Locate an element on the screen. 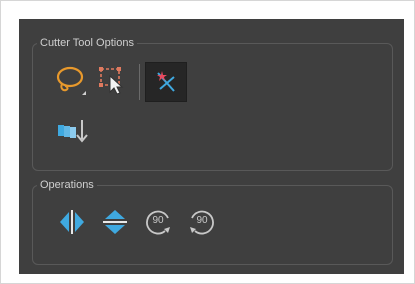 The height and width of the screenshot is (284, 415). rotate-90-ccw-icon: 90 is located at coordinates (202, 222).